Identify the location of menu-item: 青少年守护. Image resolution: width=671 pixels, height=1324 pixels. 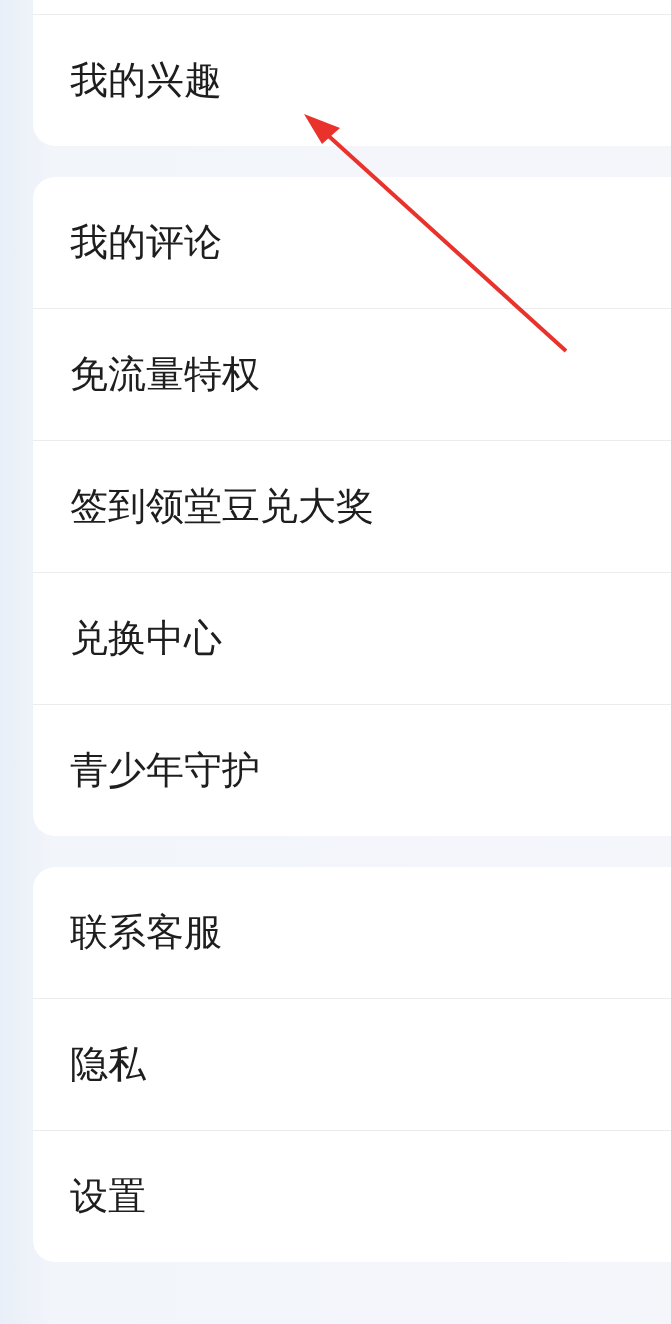
(352, 770).